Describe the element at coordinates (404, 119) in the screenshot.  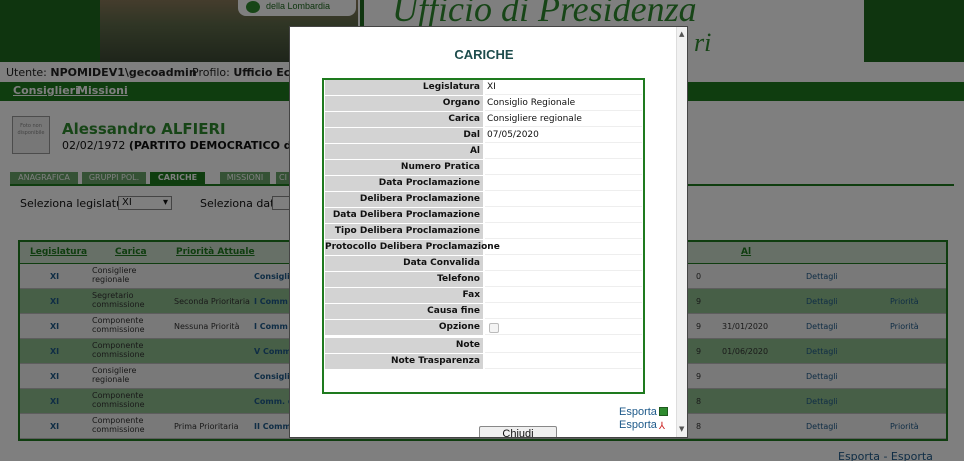
I see `detail-label: Carica` at that location.